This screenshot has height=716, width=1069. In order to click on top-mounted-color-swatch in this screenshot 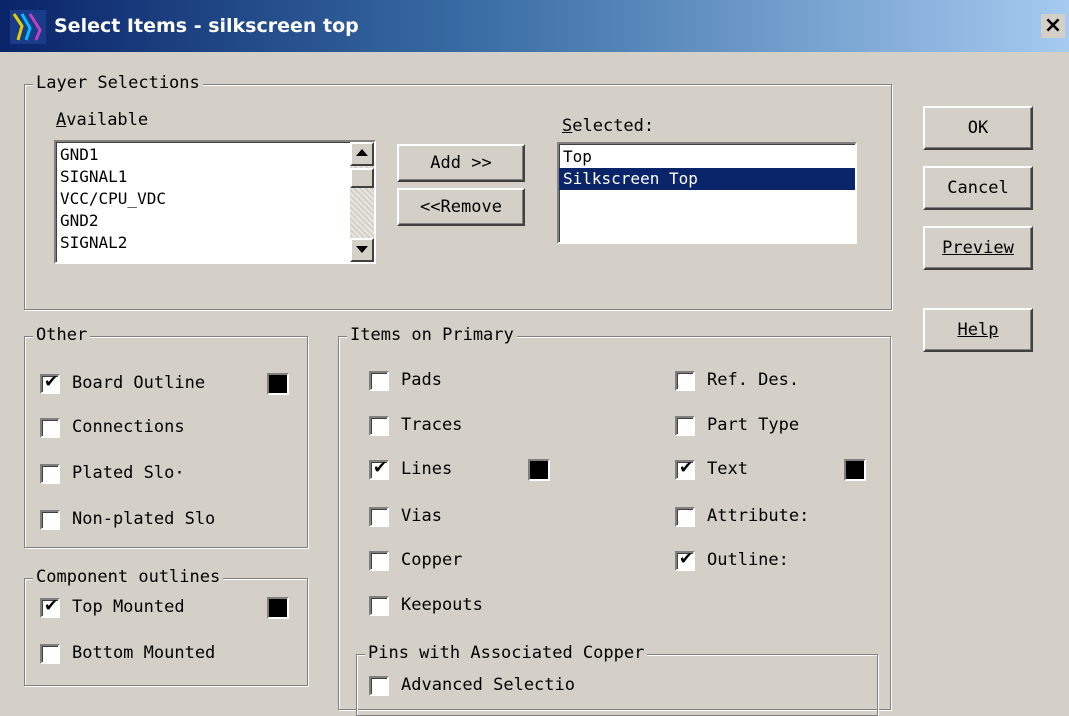, I will do `click(278, 608)`.